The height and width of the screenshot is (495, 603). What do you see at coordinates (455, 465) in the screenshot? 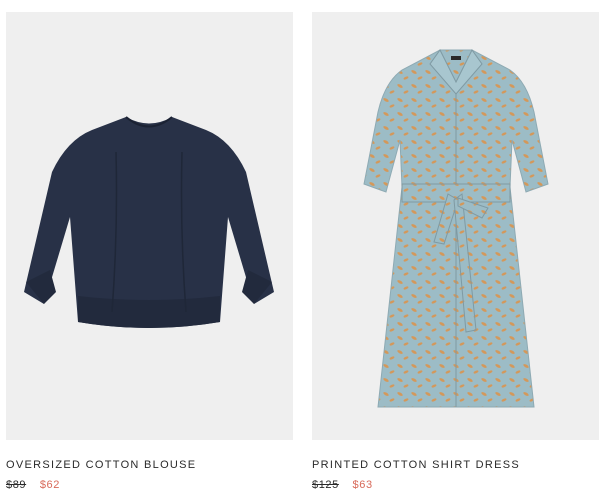
I see `product-name: PRINTED COTTON SHIRT DRESS` at bounding box center [455, 465].